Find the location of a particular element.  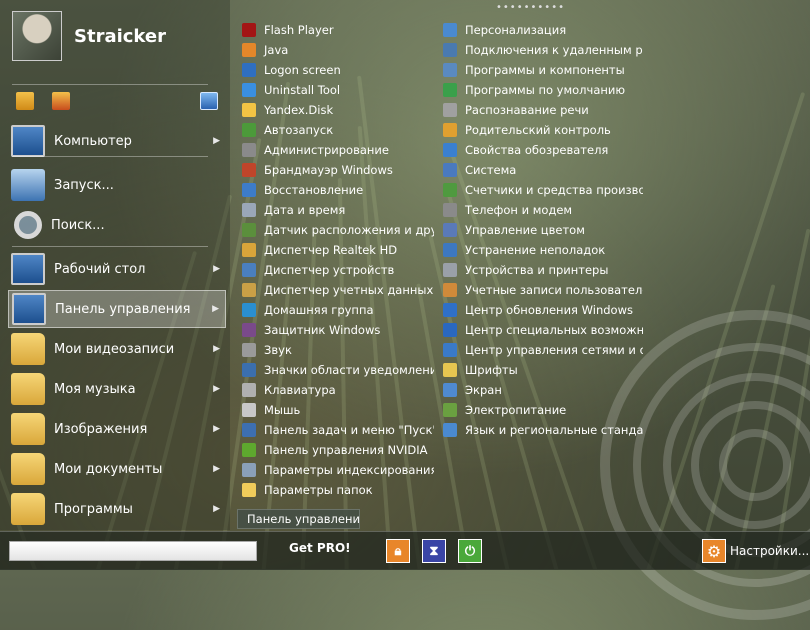

control-panel-item: Родительский контроль is located at coordinates (543, 130).